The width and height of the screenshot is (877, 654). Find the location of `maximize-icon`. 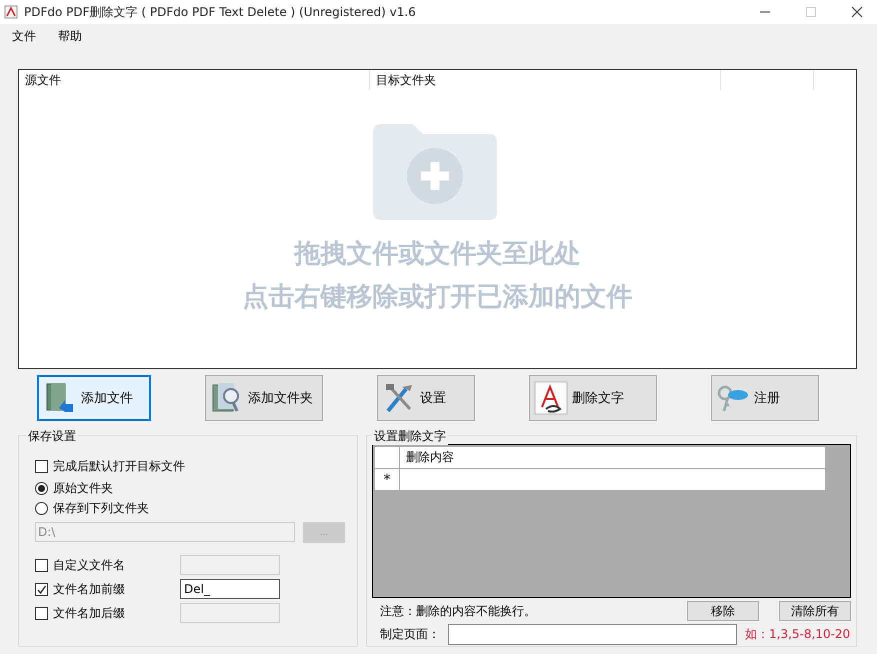

maximize-icon is located at coordinates (811, 12).